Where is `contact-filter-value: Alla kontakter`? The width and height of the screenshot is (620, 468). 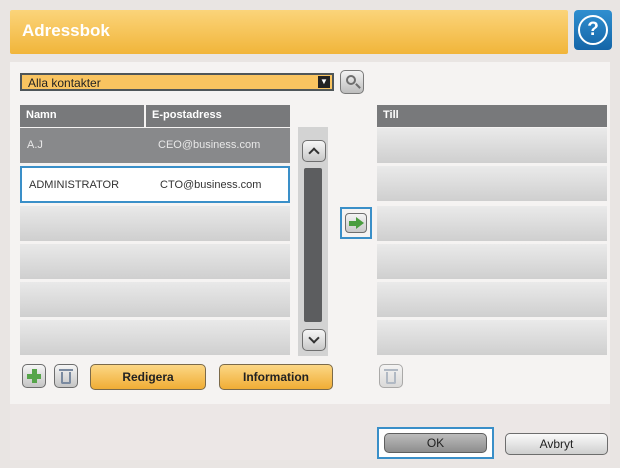
contact-filter-value: Alla kontakter is located at coordinates (64, 83).